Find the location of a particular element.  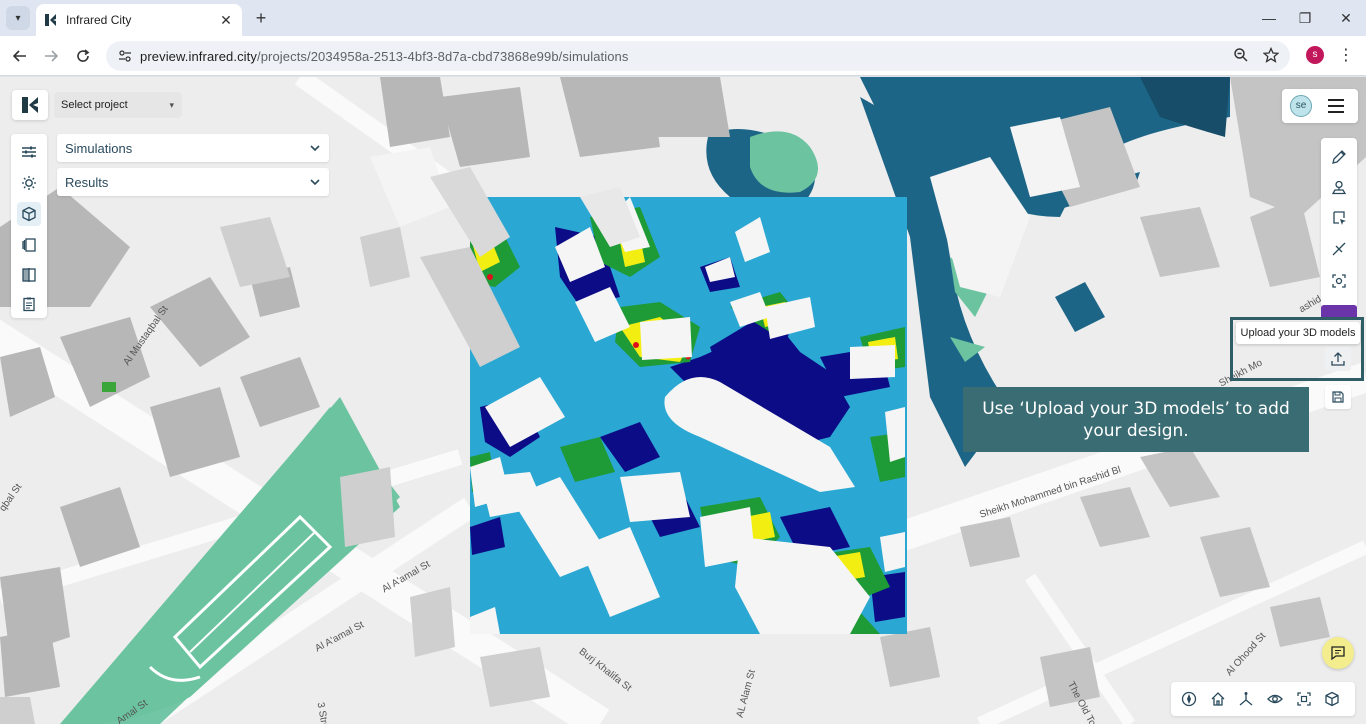

profile-avatar: s is located at coordinates (1315, 55).